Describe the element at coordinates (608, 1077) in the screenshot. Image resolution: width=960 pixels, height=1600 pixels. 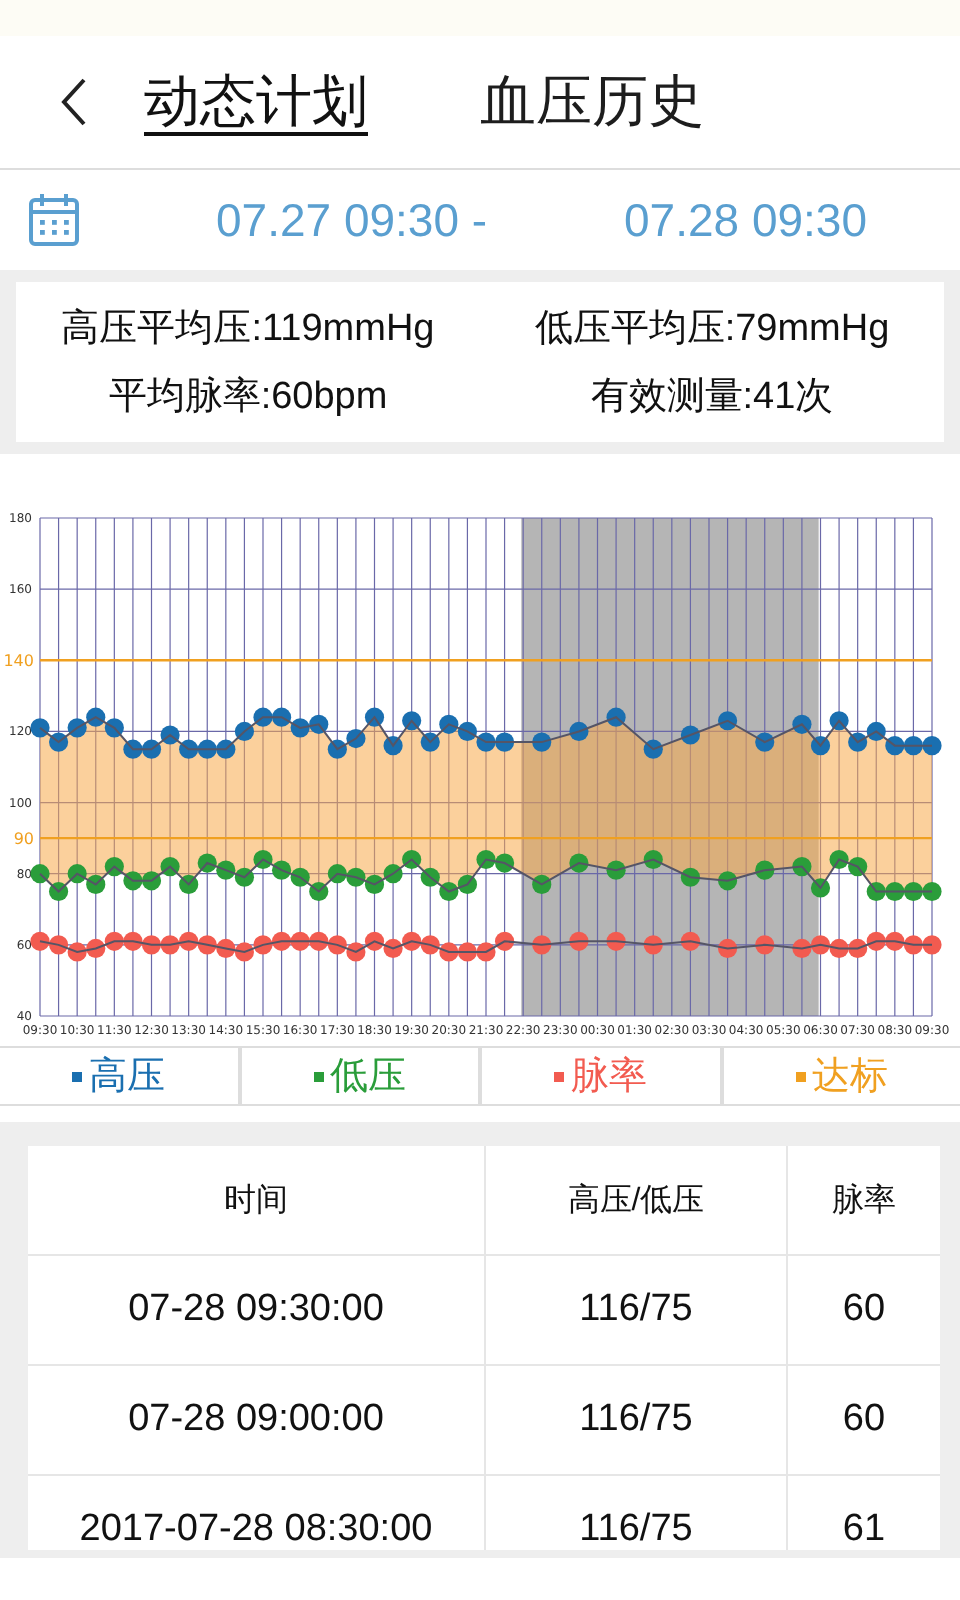
I see `legend-label: 脉率` at that location.